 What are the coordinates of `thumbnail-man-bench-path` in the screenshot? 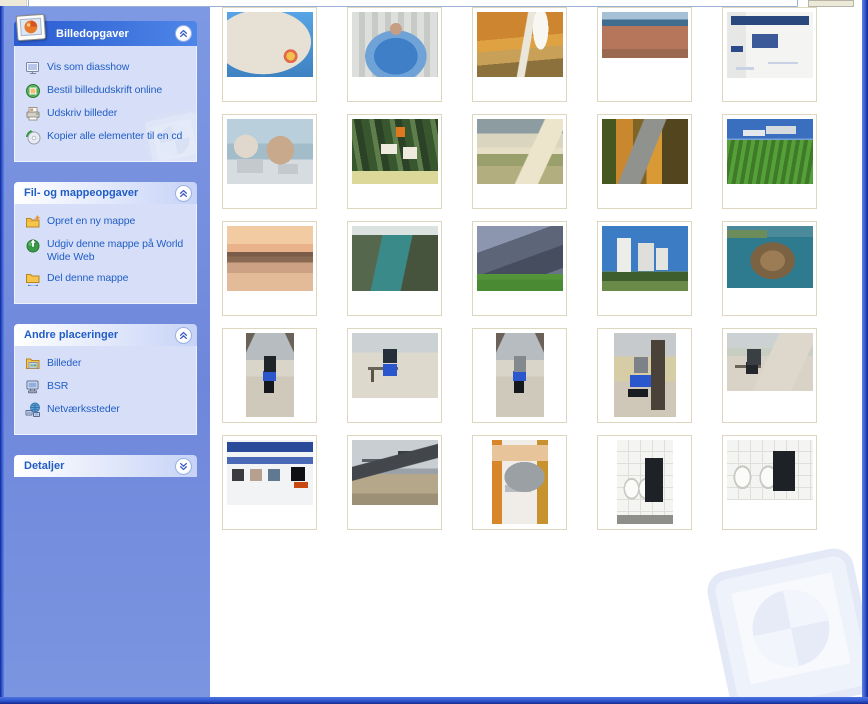 It's located at (769, 375).